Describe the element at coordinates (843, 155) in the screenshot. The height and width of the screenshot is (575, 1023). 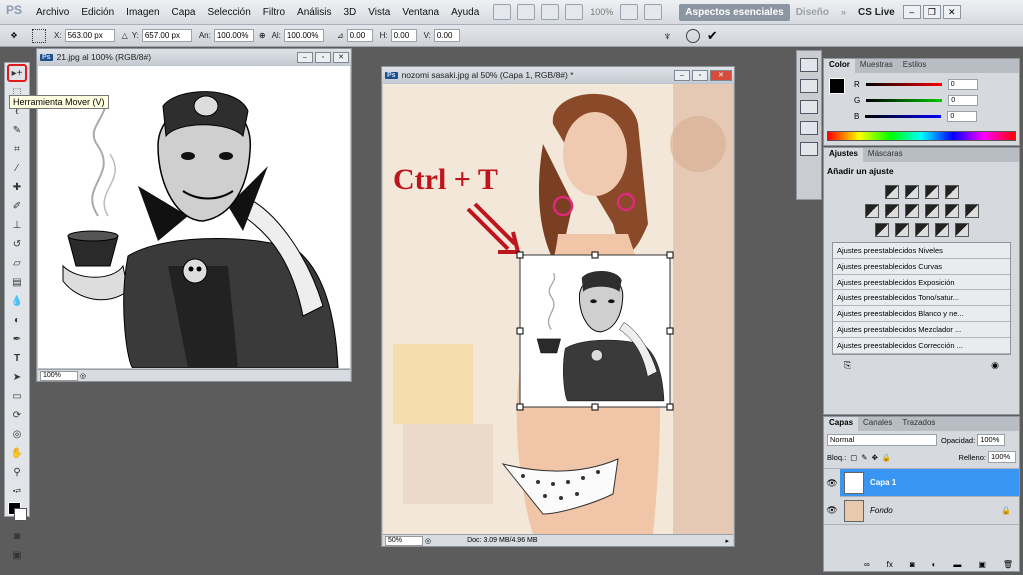
I see `tab-adjustments: Ajustes` at that location.